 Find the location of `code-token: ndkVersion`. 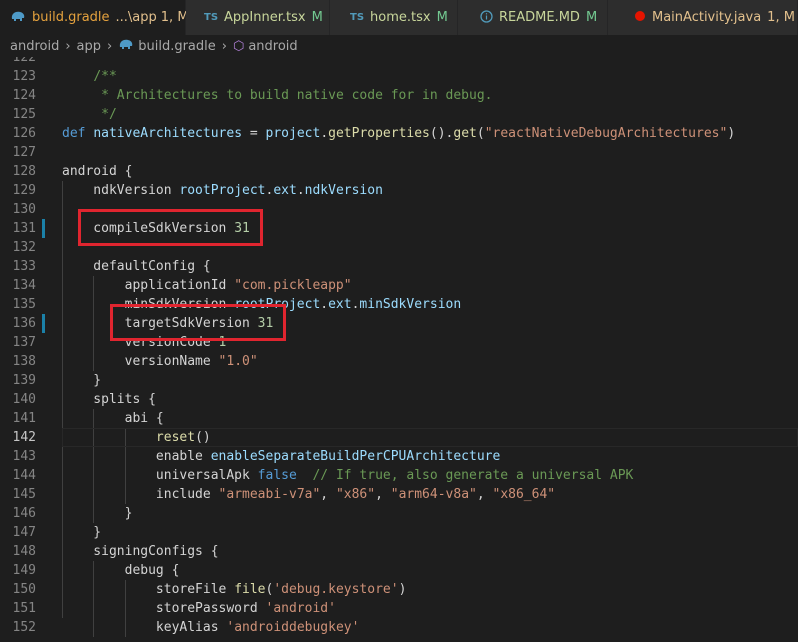

code-token: ndkVersion is located at coordinates (121, 190).